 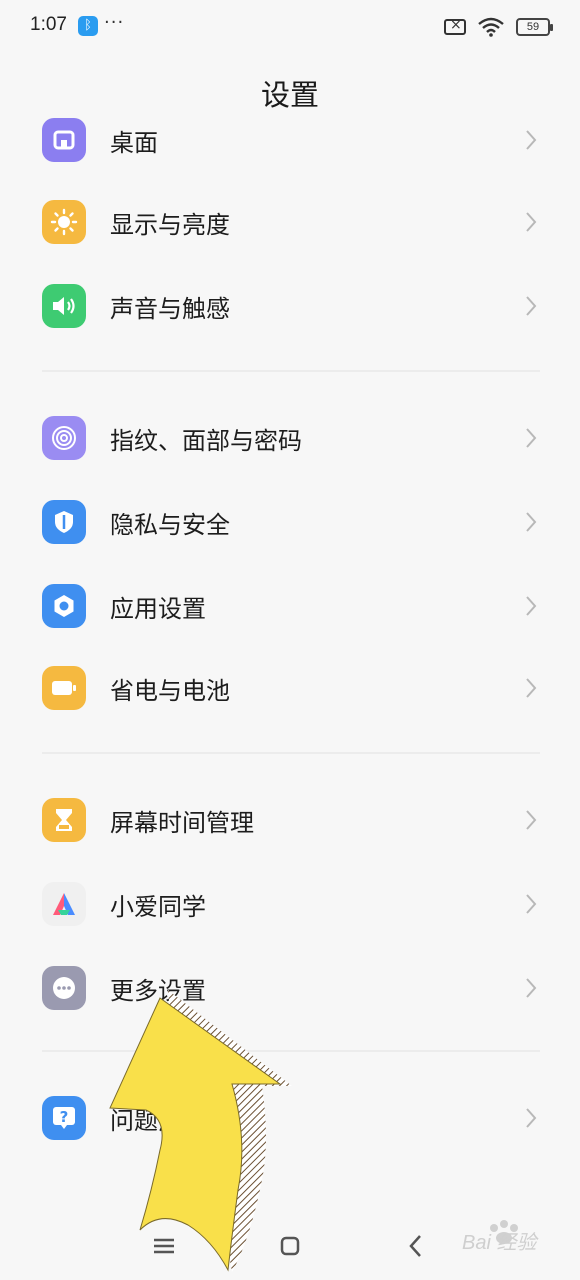 I want to click on back-button-icon, so click(x=416, y=1246).